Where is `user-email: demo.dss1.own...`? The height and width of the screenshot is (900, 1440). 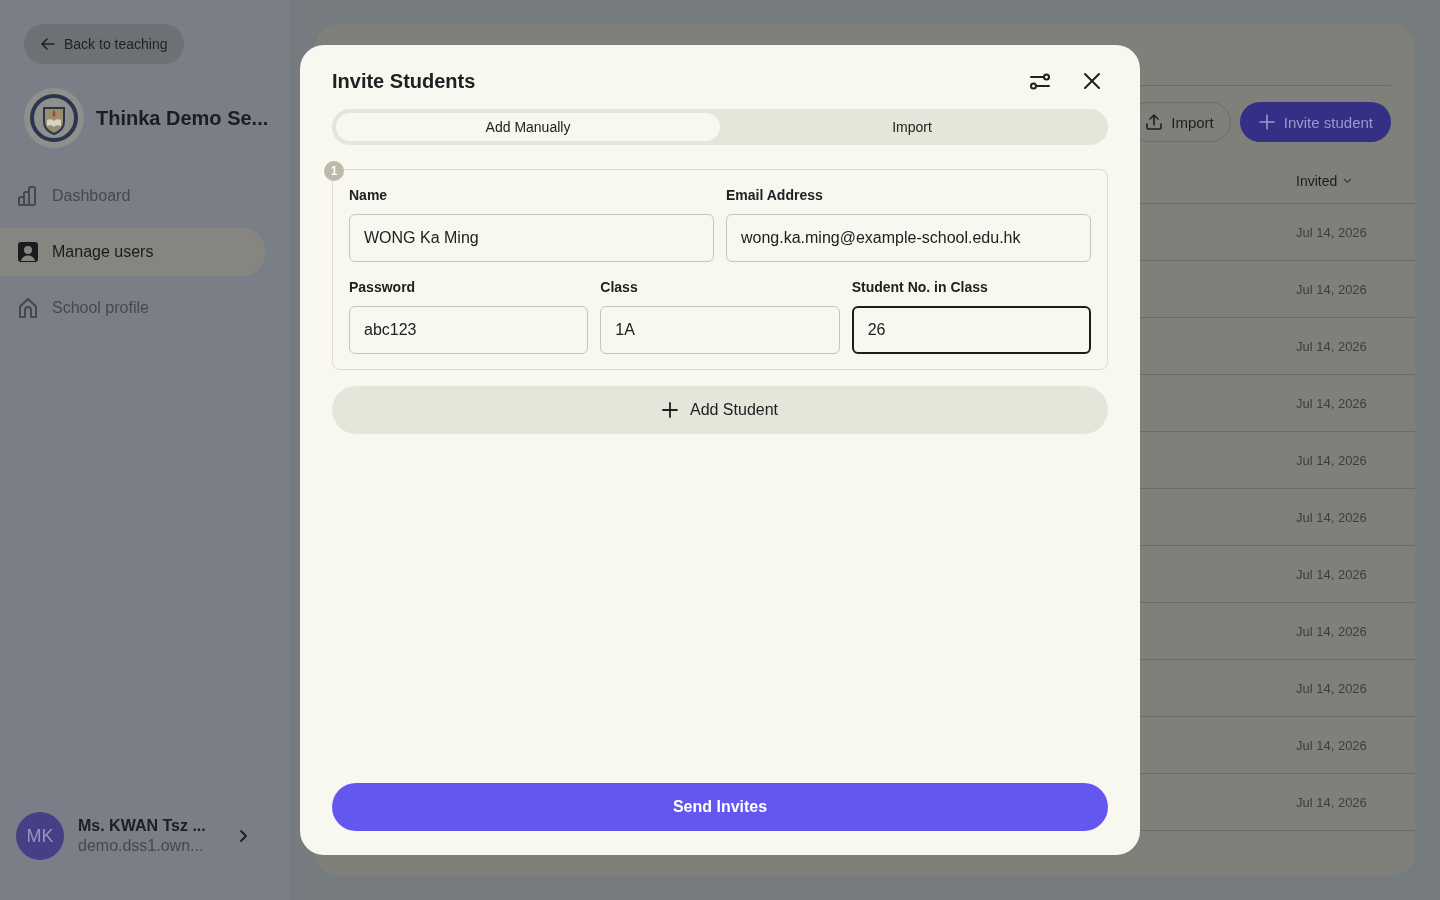
user-email: demo.dss1.own... is located at coordinates (141, 846).